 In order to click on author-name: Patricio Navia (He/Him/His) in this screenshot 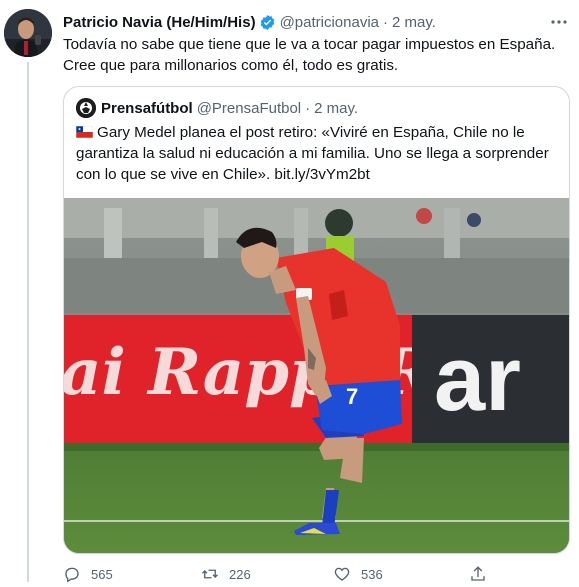, I will do `click(159, 22)`.